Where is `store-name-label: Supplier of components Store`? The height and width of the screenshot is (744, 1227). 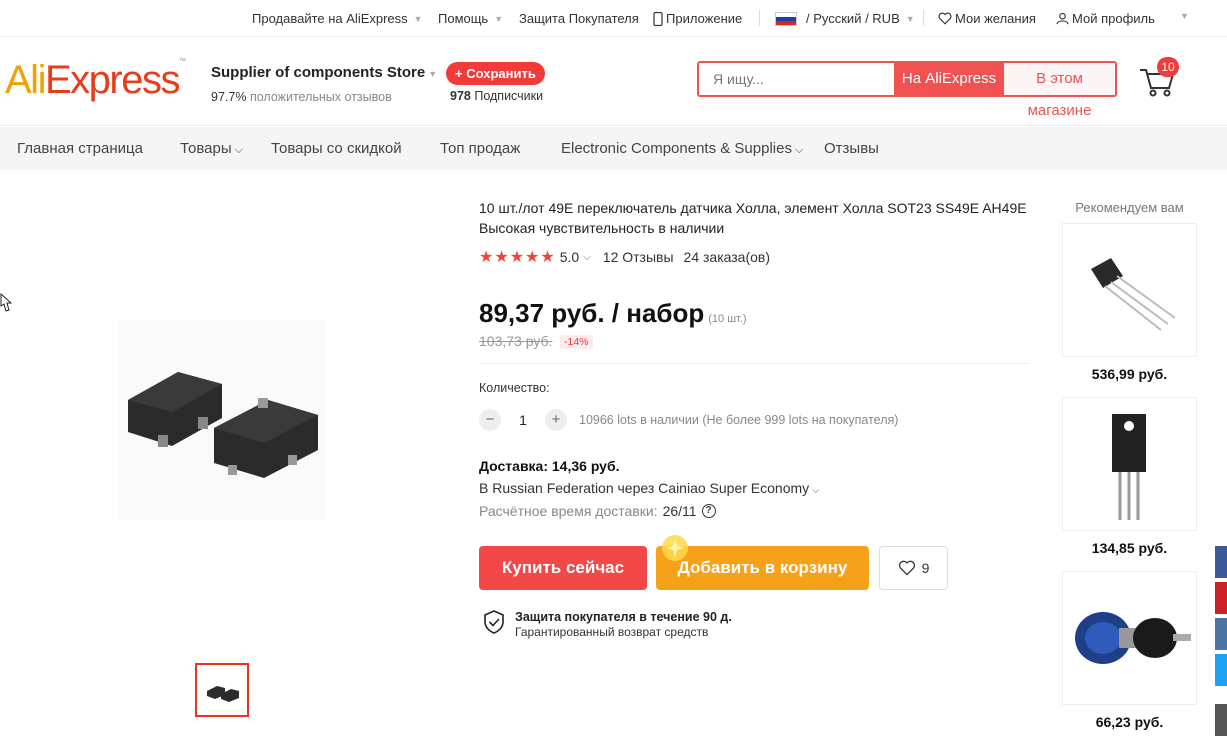 store-name-label: Supplier of components Store is located at coordinates (318, 72).